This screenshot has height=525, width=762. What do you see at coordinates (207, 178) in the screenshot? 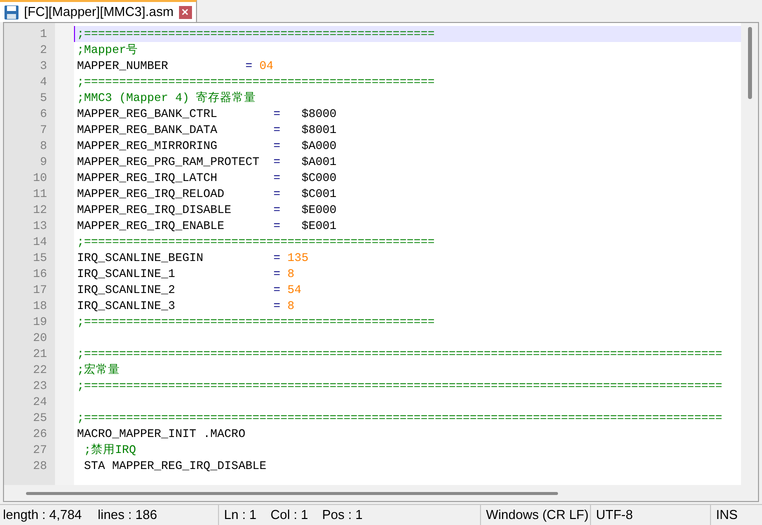
I see `code-text: MAPPER_REG_IRQ_LATCH = $C000` at bounding box center [207, 178].